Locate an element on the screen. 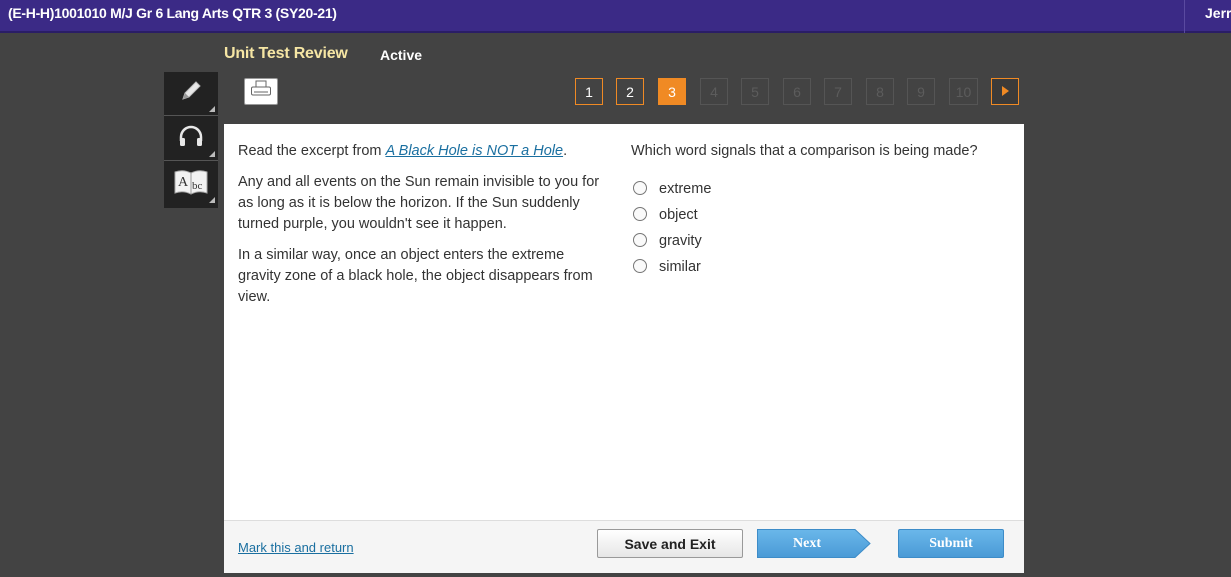 This screenshot has height=577, width=1231. answer-choice: similar is located at coordinates (672, 267).